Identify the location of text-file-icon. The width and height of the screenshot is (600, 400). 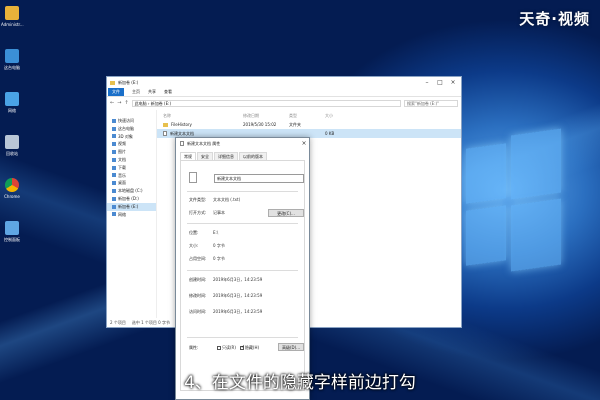
(182, 143).